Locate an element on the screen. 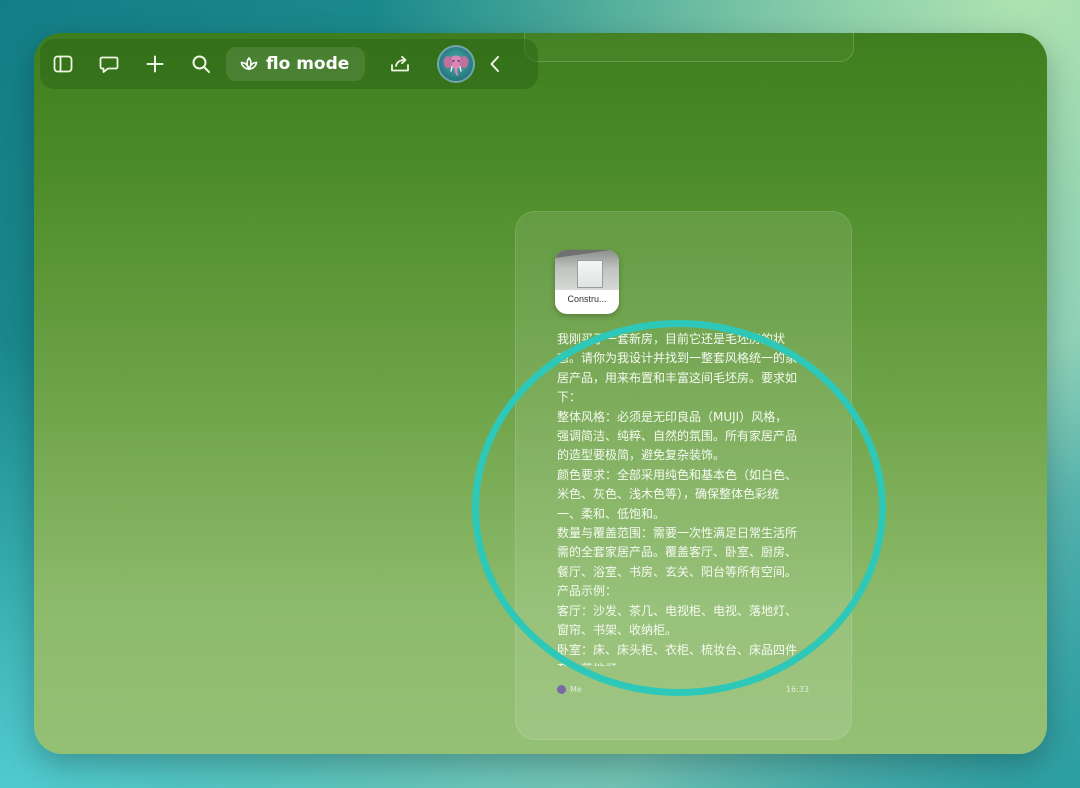 This screenshot has height=788, width=1080. search-button is located at coordinates (201, 64).